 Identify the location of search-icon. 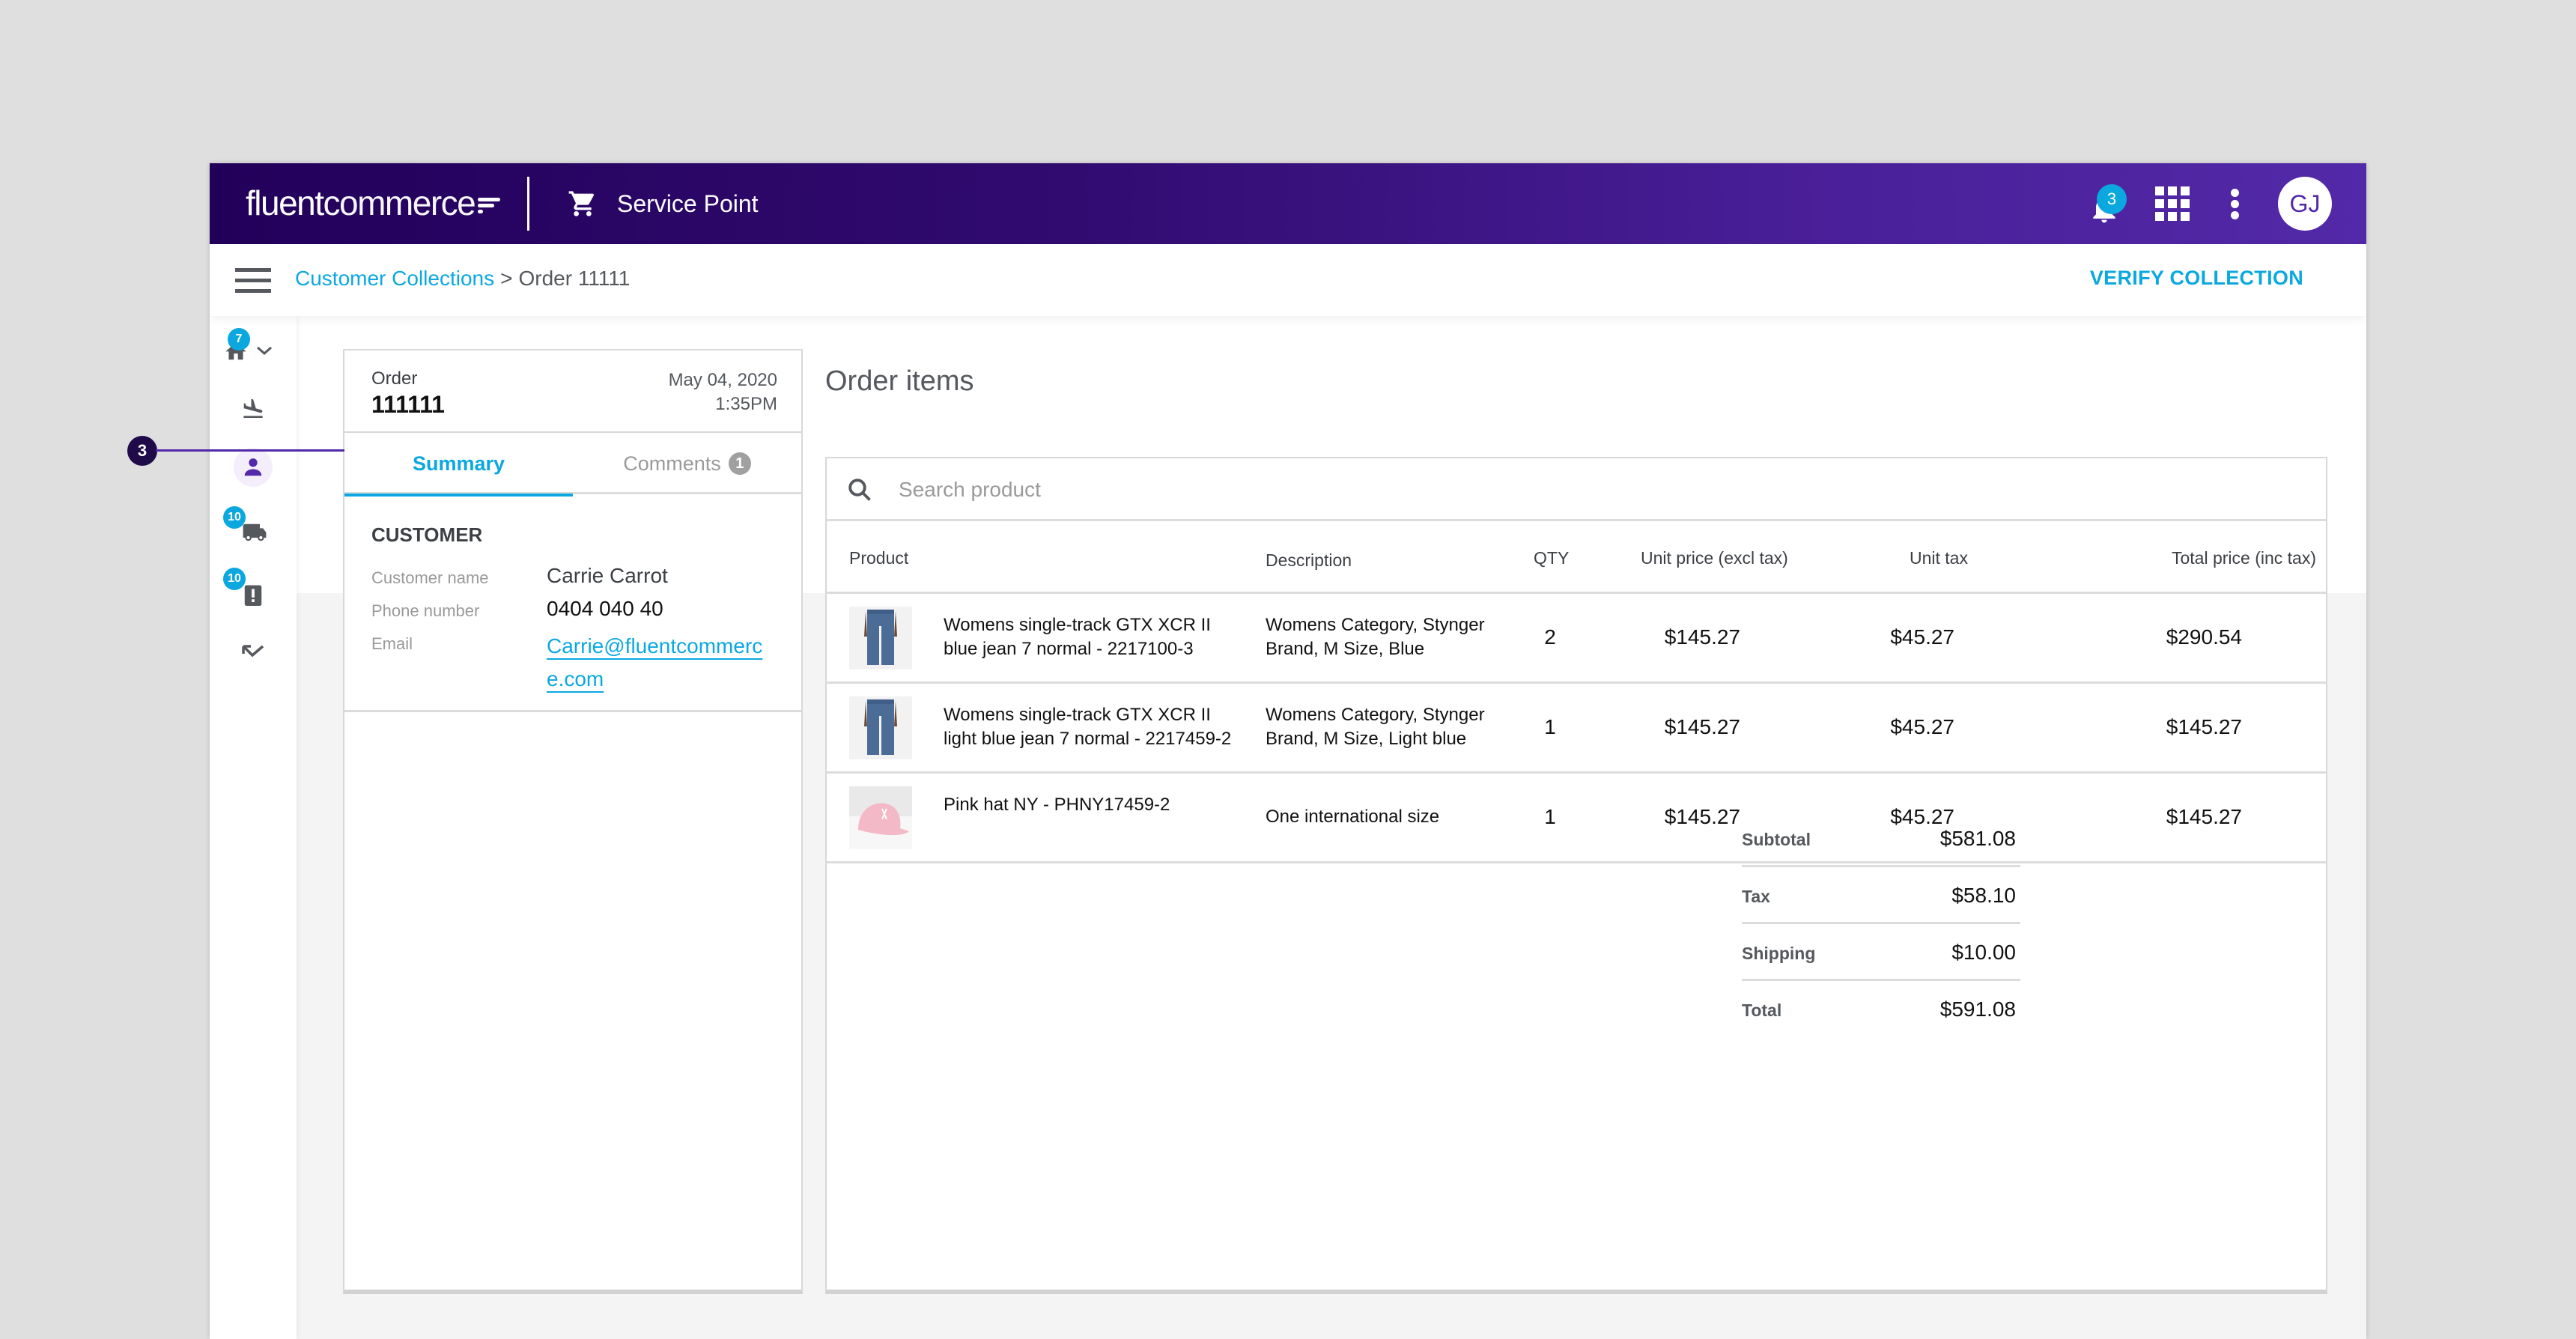
(859, 490).